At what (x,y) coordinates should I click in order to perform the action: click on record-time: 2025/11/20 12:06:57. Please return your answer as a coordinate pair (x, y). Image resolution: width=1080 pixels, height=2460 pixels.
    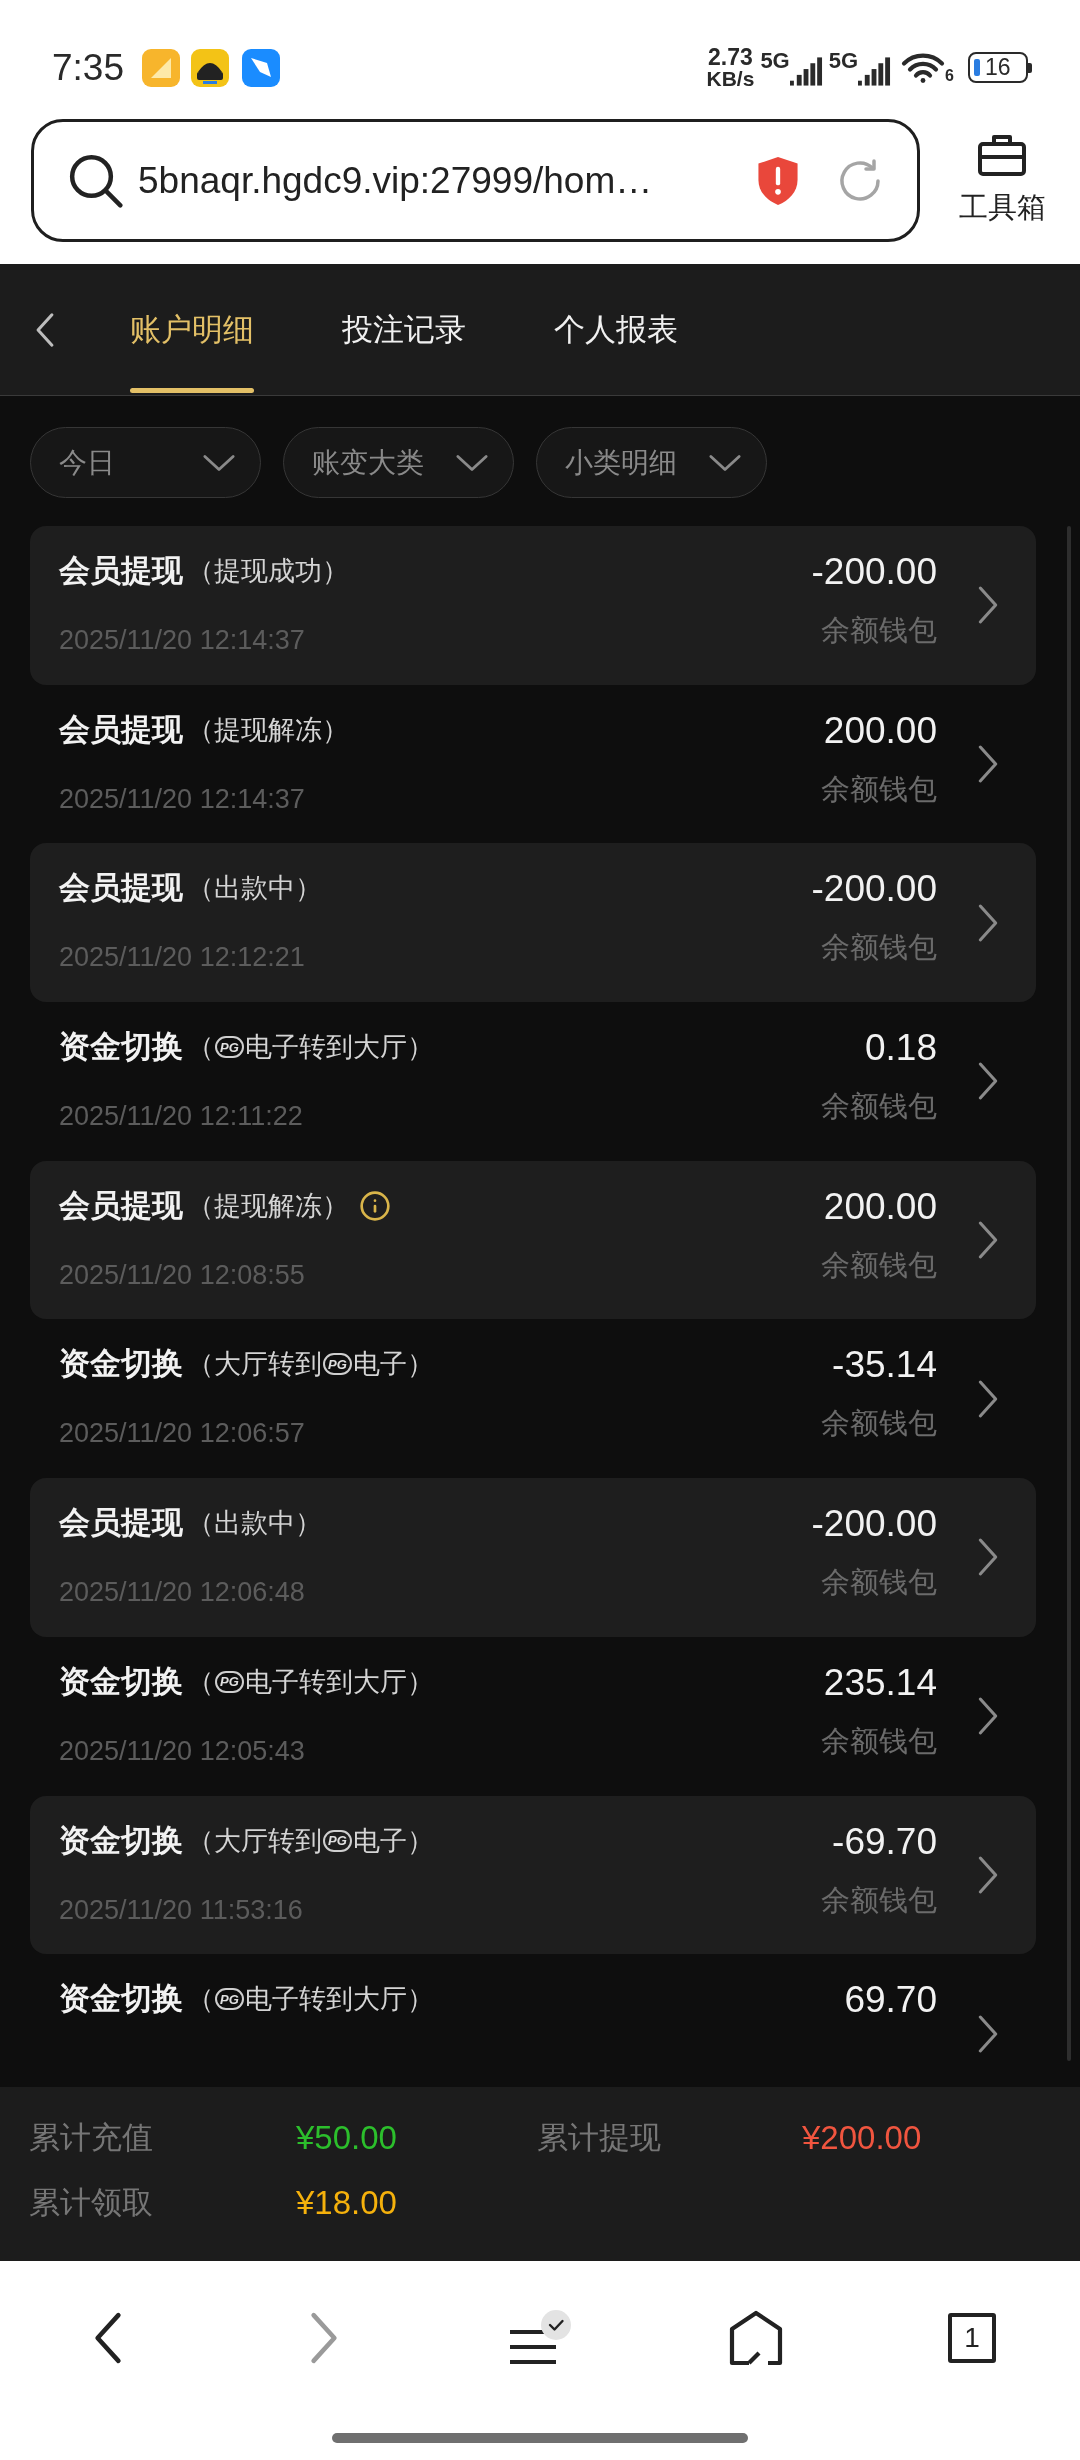
    Looking at the image, I should click on (182, 1434).